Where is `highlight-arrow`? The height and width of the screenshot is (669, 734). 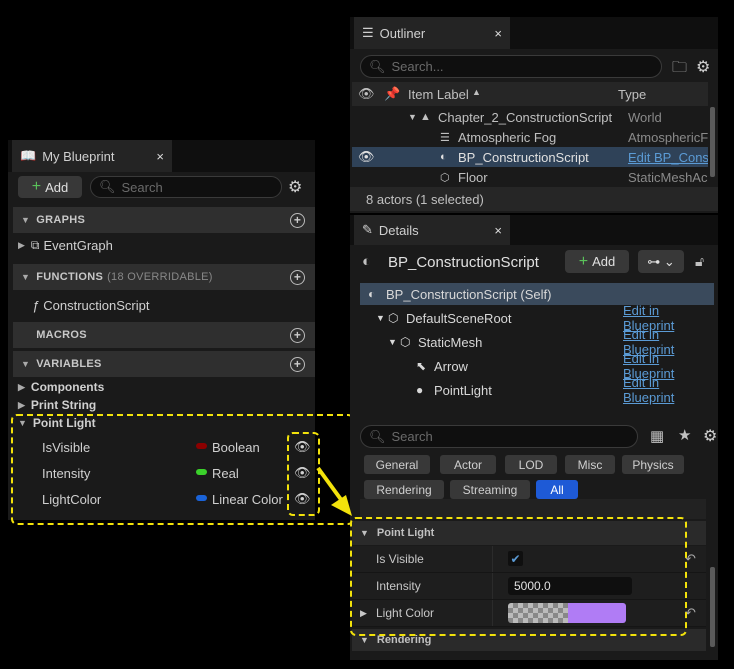 highlight-arrow is located at coordinates (334, 491).